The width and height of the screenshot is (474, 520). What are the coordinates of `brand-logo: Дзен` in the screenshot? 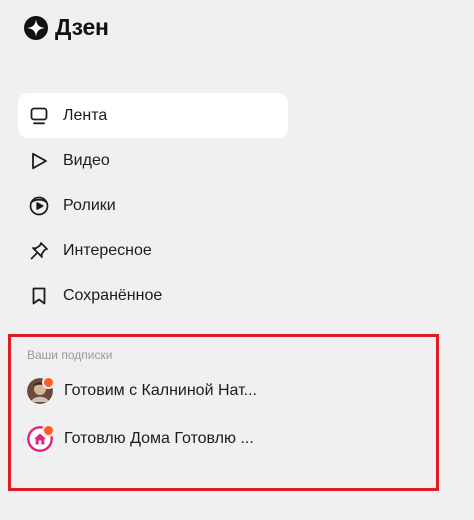 It's located at (66, 27).